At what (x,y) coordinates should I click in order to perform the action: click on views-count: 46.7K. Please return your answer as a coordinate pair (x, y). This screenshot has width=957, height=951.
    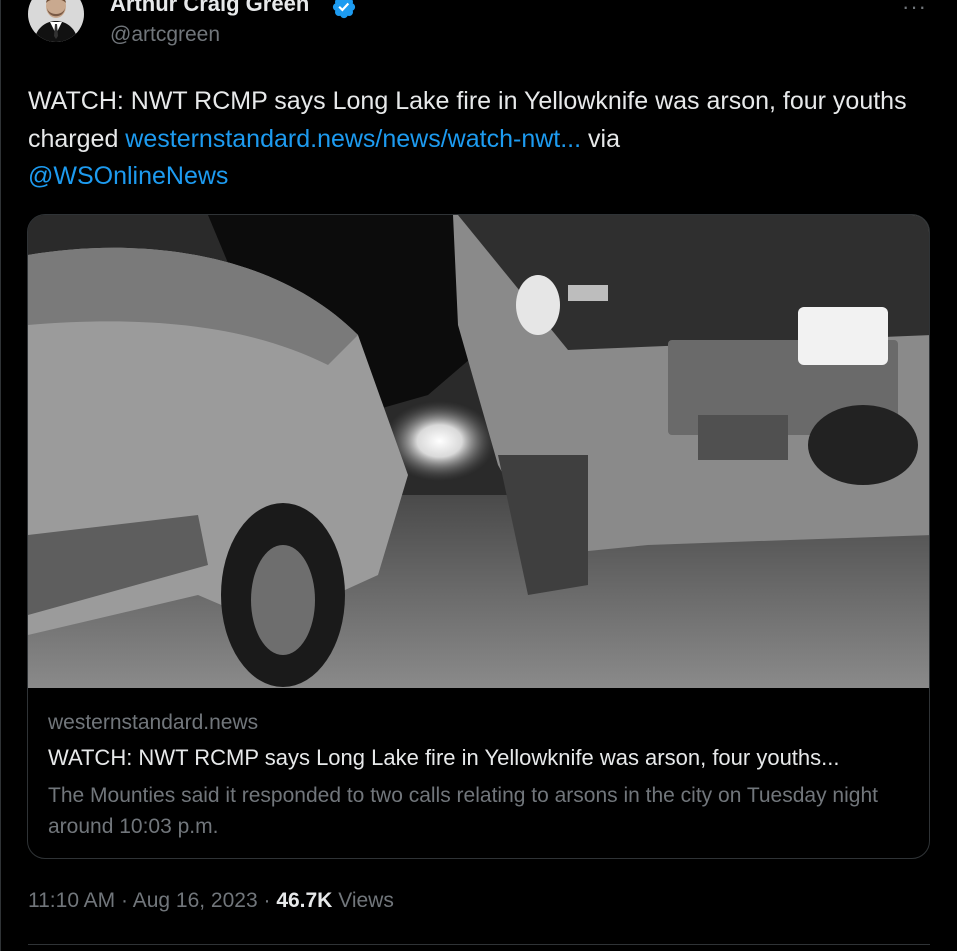
    Looking at the image, I should click on (304, 900).